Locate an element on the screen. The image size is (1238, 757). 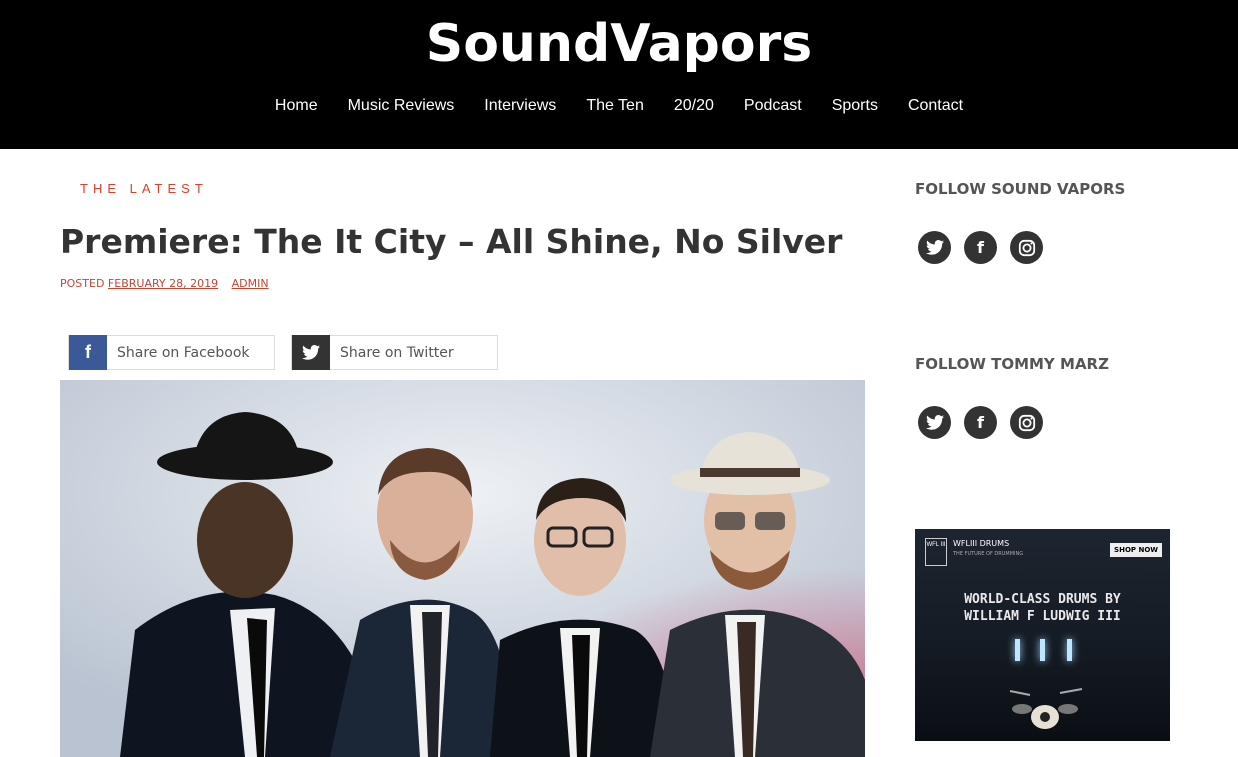
wfl-logo: WFL III is located at coordinates (936, 552).